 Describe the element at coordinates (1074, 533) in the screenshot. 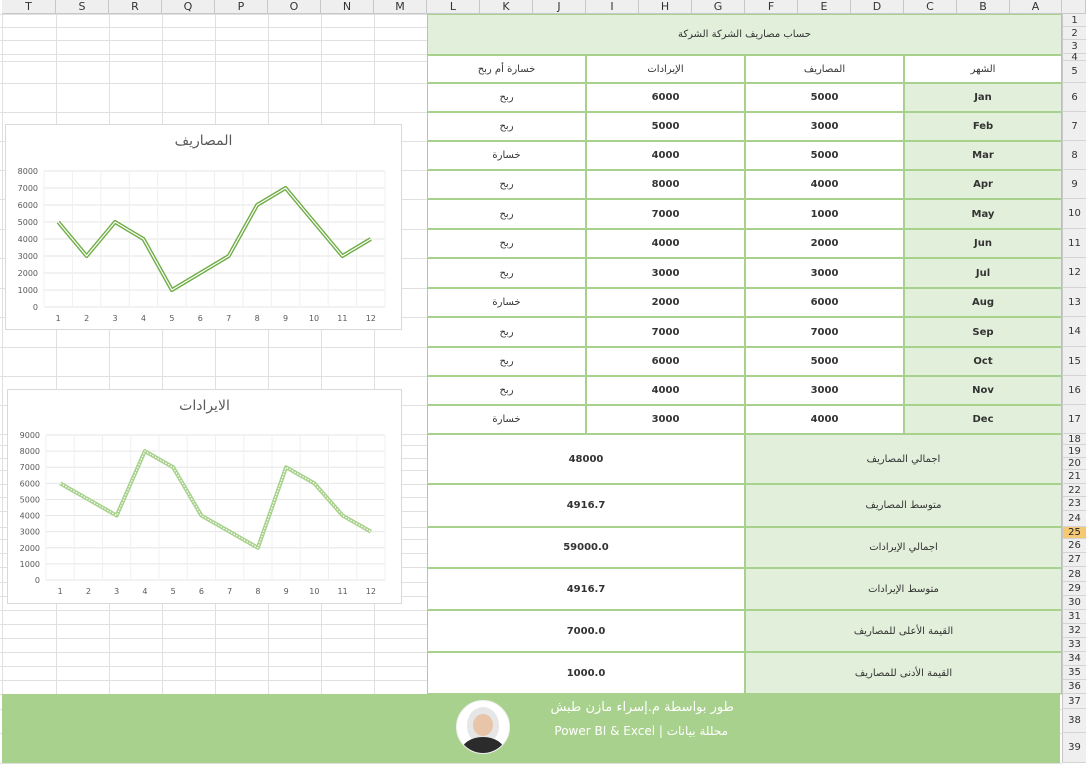

I see `row-header-25: 25` at that location.